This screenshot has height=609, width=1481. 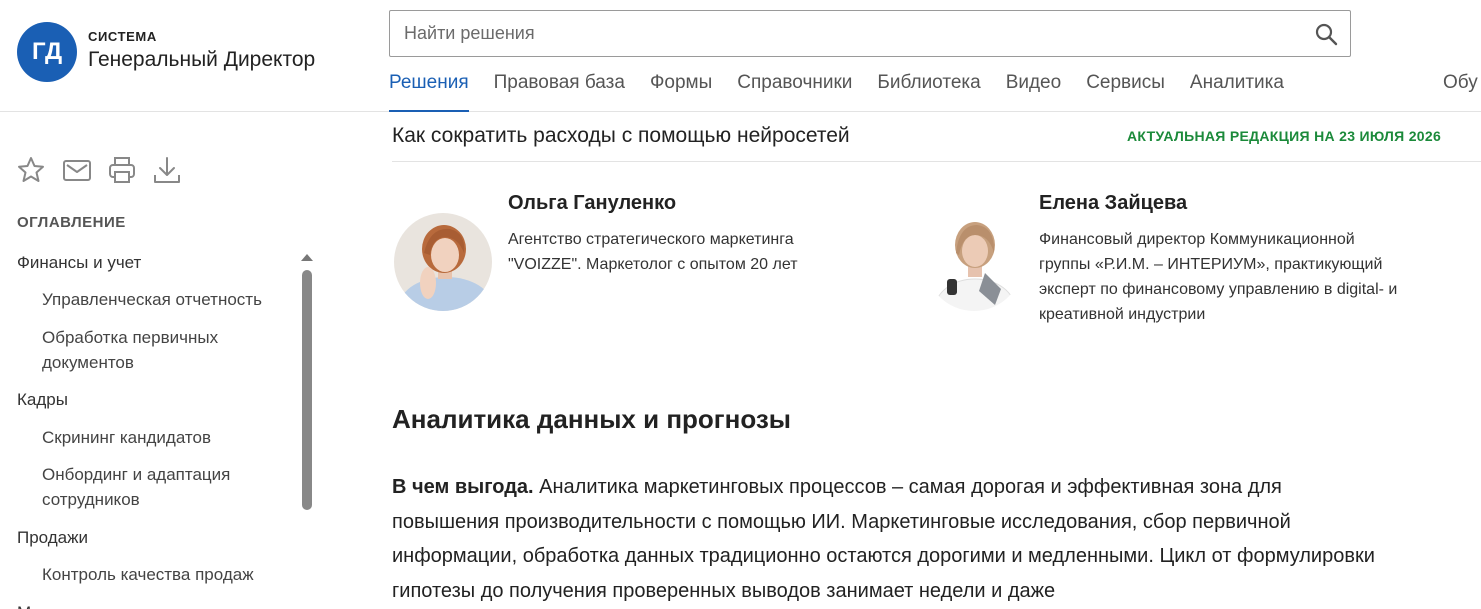 I want to click on nav-item-analytics: Аналитика, so click(x=1237, y=92).